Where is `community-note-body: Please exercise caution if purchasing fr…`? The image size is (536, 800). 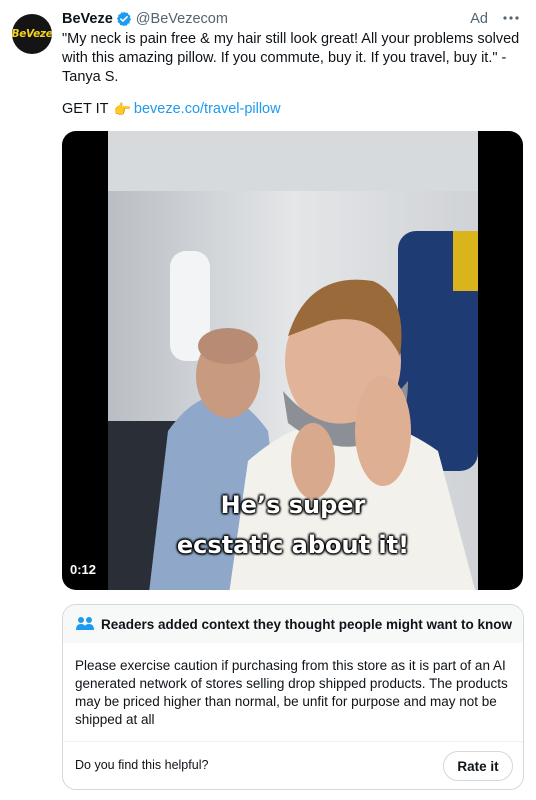 community-note-body: Please exercise caution if purchasing fr… is located at coordinates (291, 692).